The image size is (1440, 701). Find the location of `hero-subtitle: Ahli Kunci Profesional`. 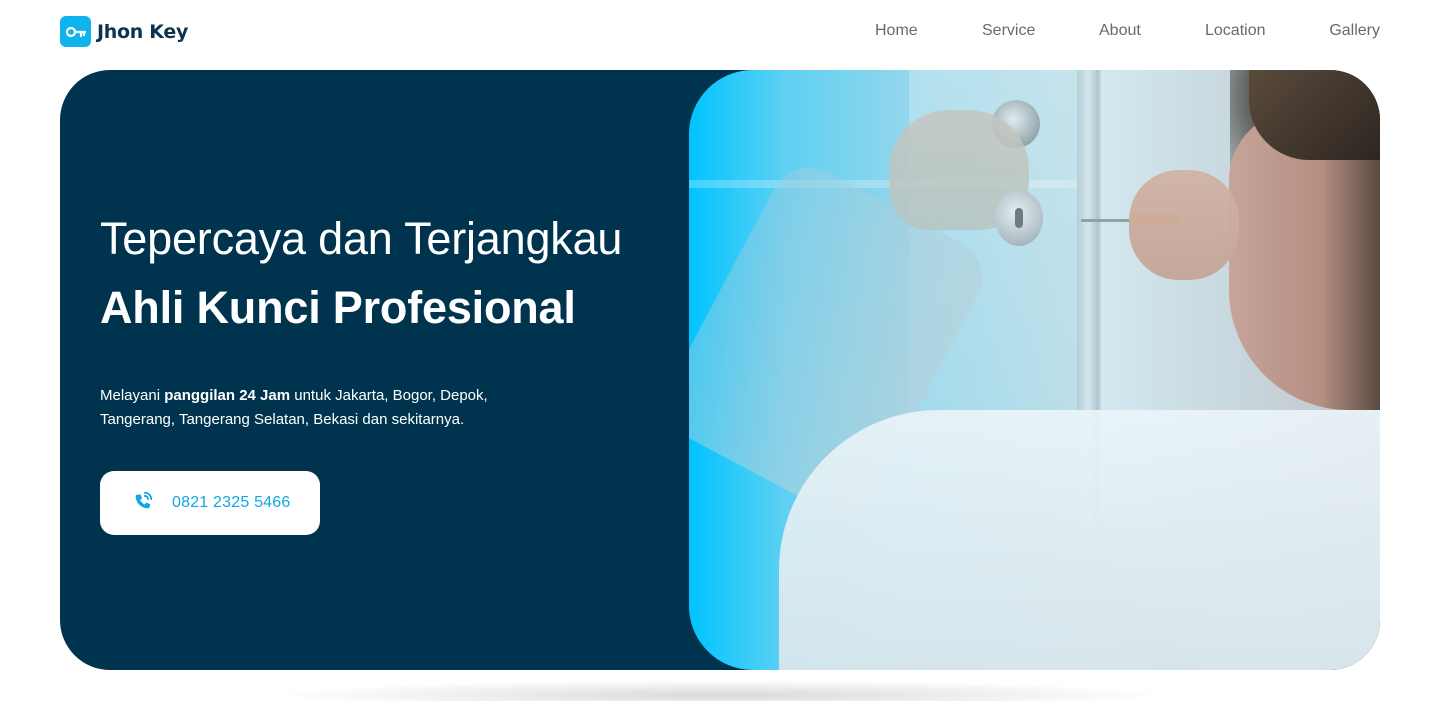

hero-subtitle: Ahli Kunci Profesional is located at coordinates (338, 307).